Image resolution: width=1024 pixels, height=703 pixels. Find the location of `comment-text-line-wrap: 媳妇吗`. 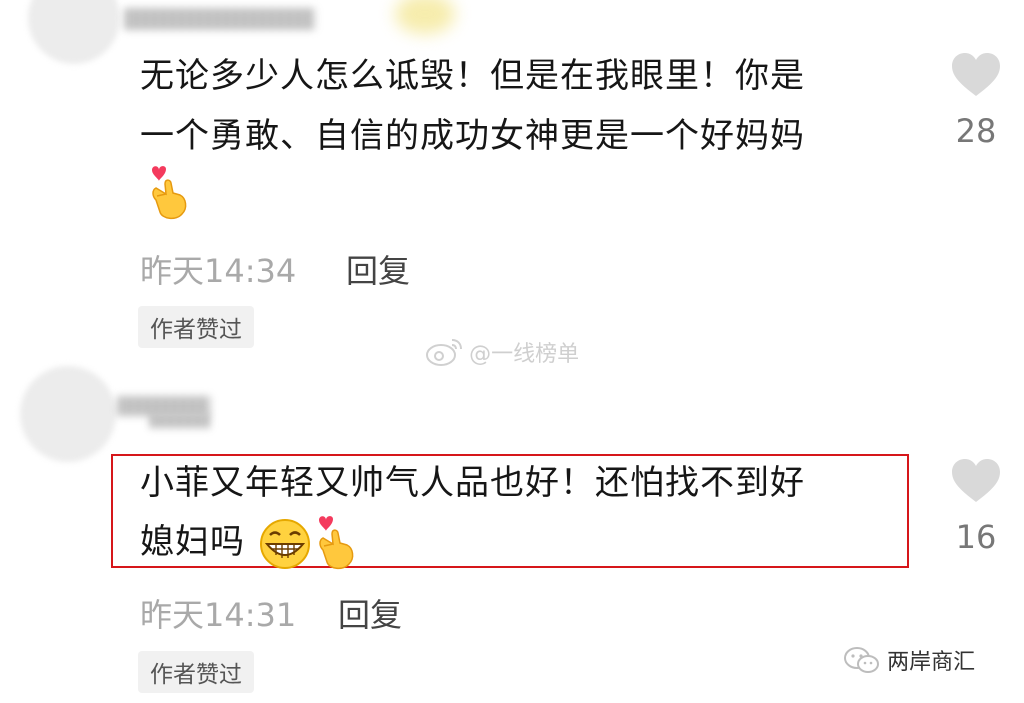

comment-text-line-wrap: 媳妇吗 is located at coordinates (248, 543).